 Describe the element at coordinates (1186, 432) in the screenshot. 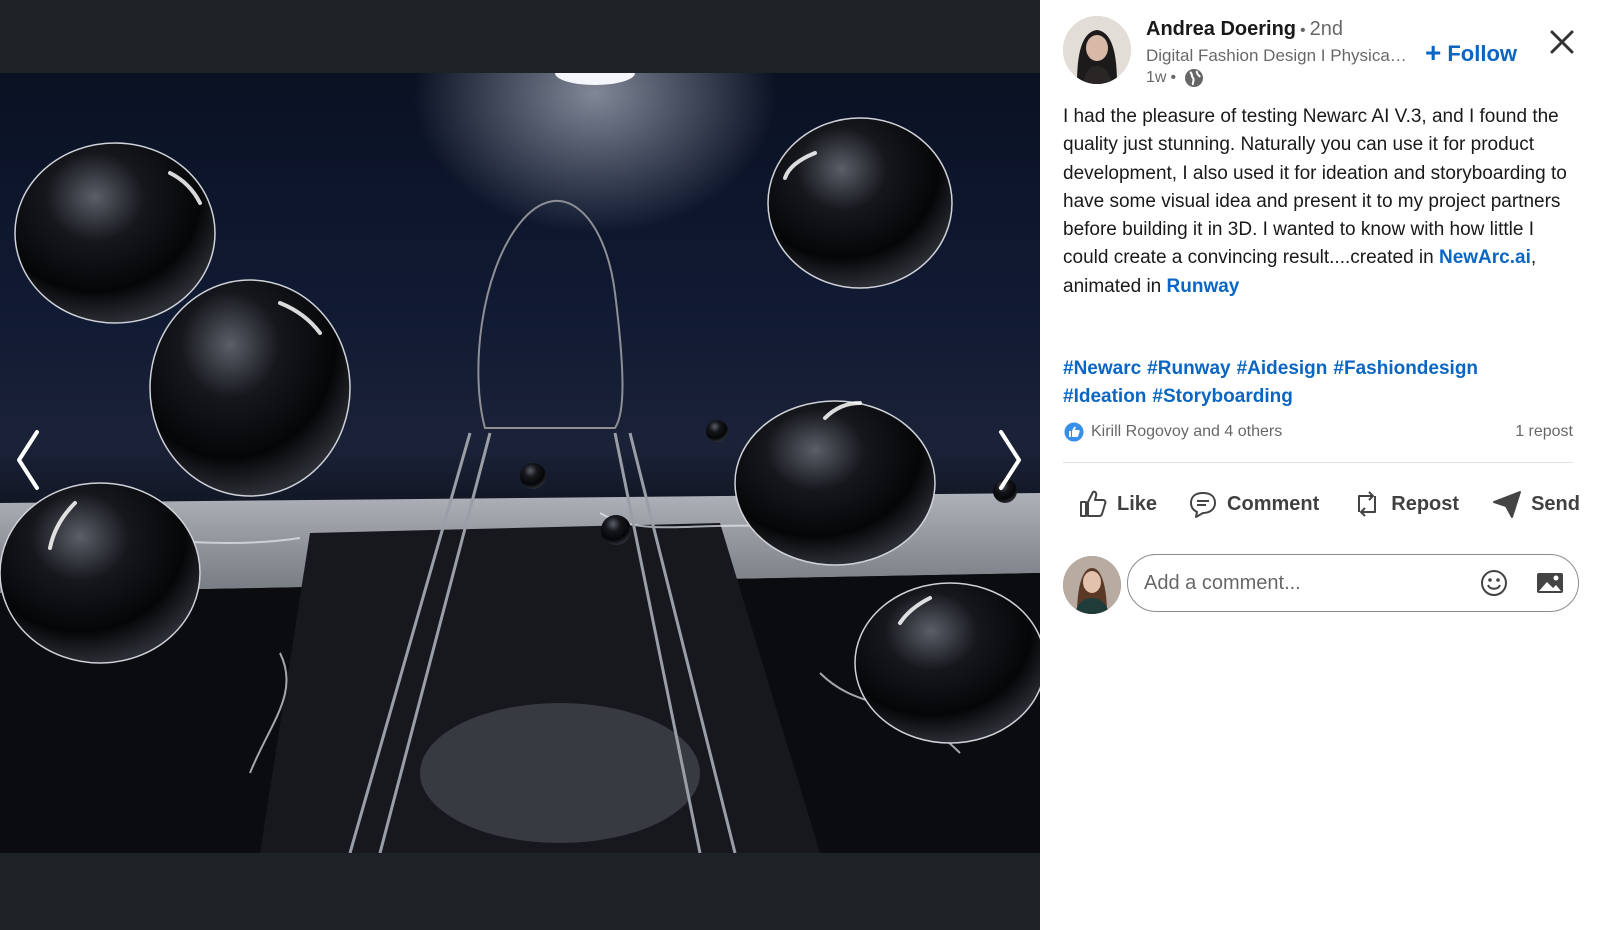

I see `reactions-count: Kirill Rogovoy and 4 others` at that location.